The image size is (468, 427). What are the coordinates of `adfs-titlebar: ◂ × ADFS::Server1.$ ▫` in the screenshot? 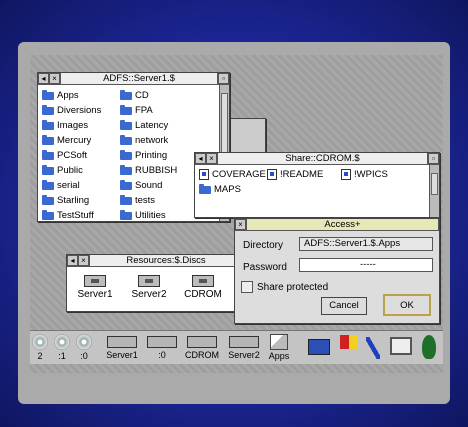 It's located at (133, 79).